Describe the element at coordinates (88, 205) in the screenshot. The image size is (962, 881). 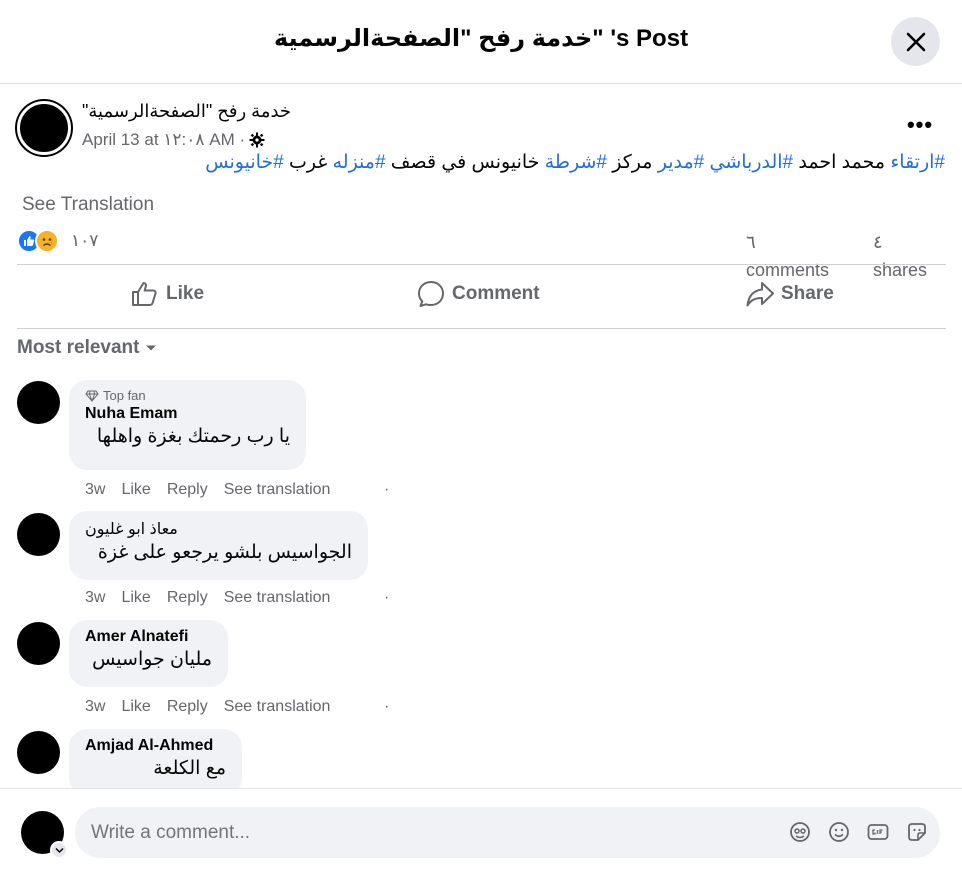
I see `see-translation-link: See Translation` at that location.